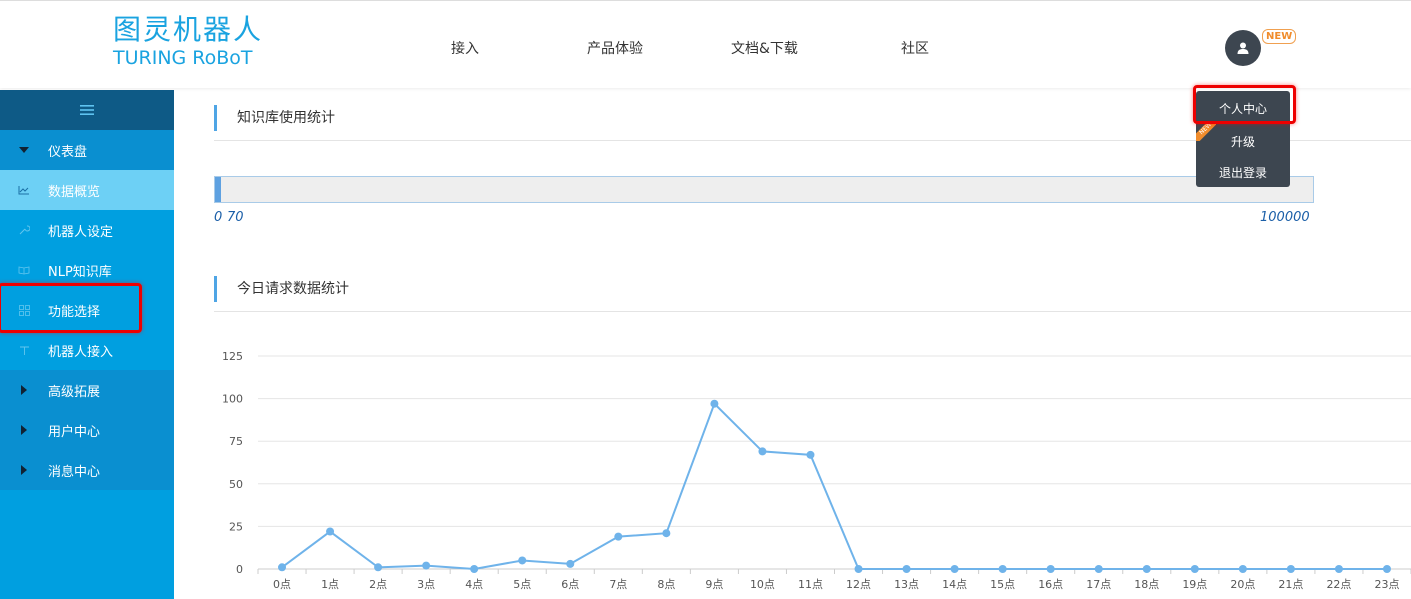 This screenshot has height=599, width=1411. I want to click on sidebar-item-dashboard: 仪表盘, so click(87, 150).